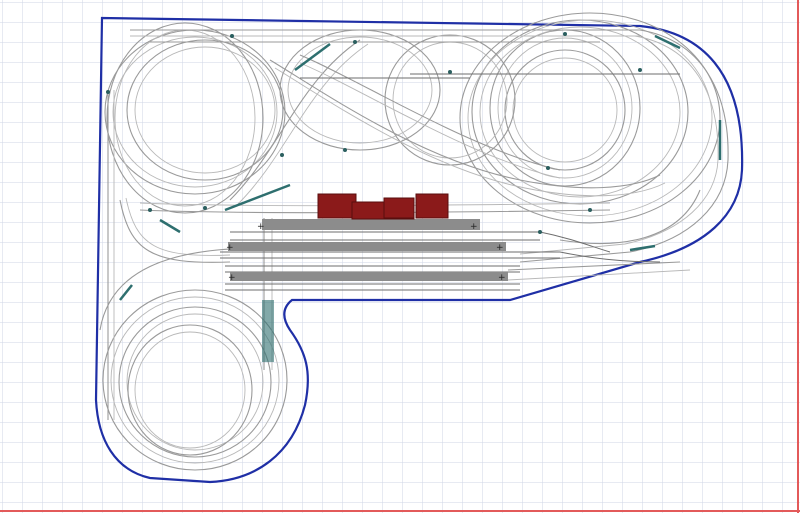 The width and height of the screenshot is (800, 513). I want to click on platform-middle, so click(367, 246).